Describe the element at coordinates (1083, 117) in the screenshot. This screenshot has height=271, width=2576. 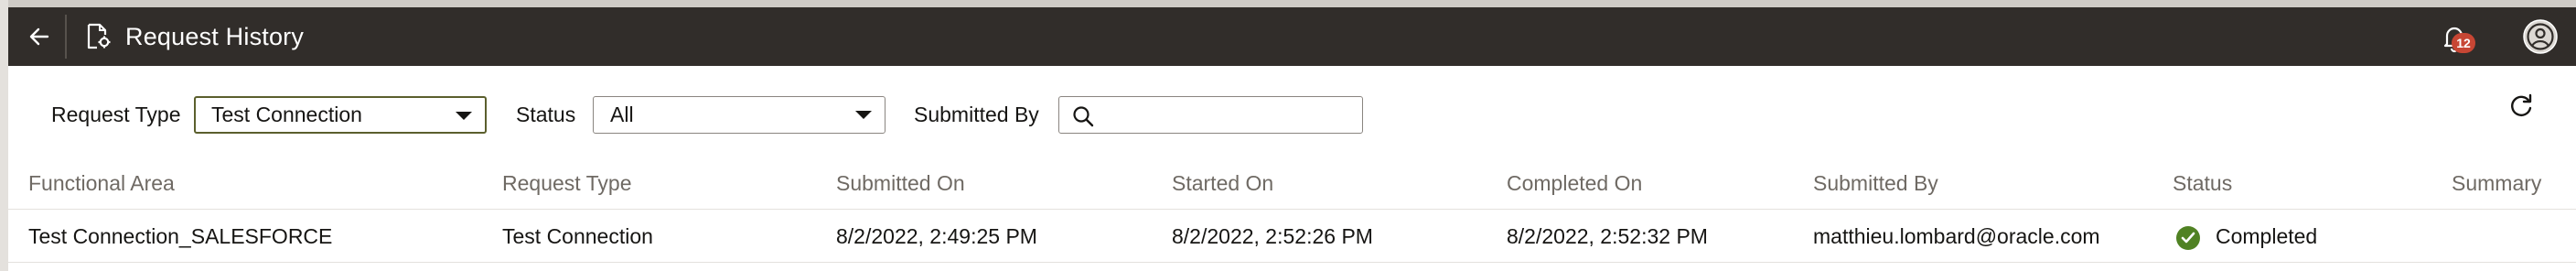
I see `search-icon` at that location.